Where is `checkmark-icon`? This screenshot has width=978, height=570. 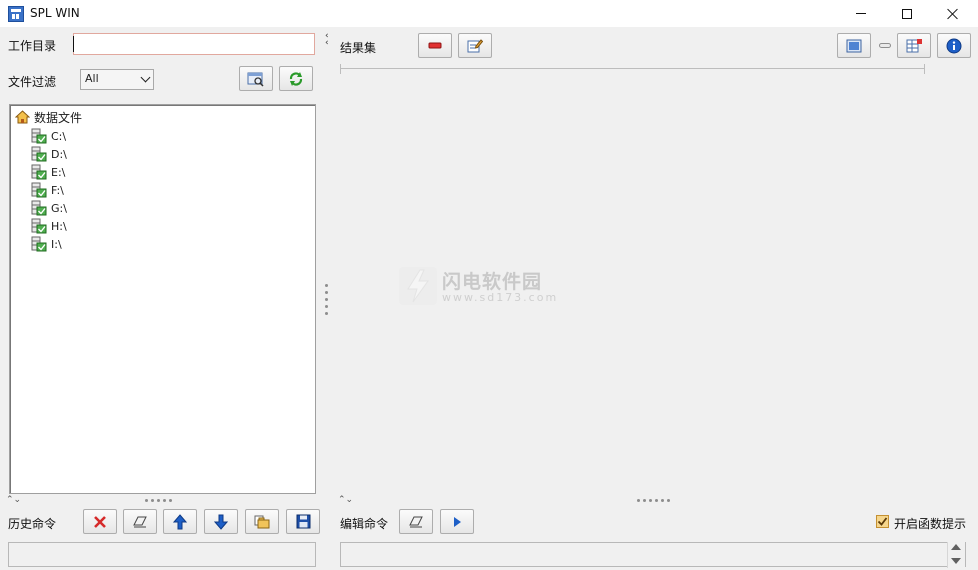 checkmark-icon is located at coordinates (882, 521).